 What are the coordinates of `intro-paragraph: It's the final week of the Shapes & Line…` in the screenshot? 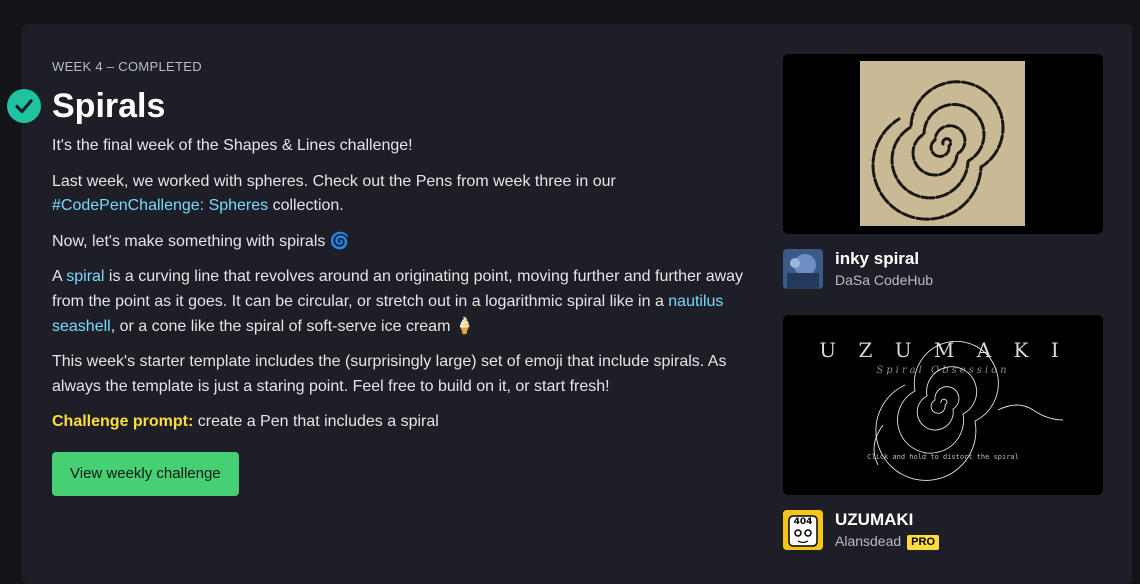 It's located at (232, 145).